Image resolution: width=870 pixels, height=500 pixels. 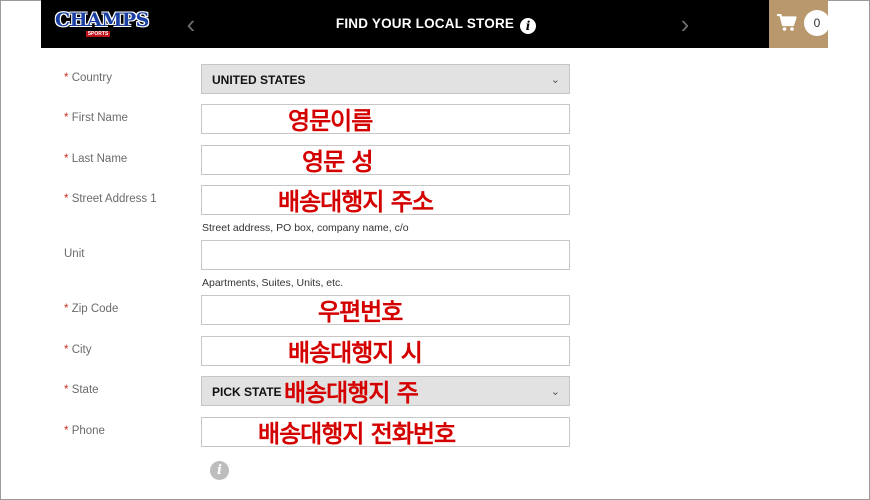 I want to click on phone-input: 배송대행지 전화번호, so click(x=385, y=432).